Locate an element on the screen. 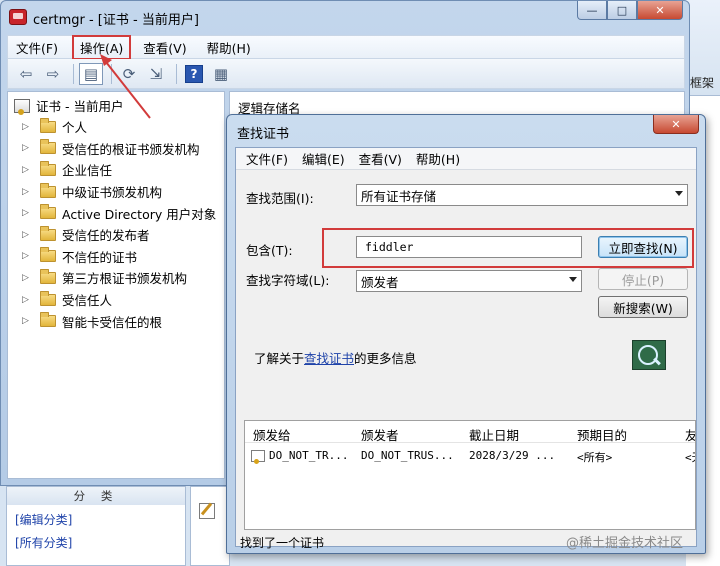 The width and height of the screenshot is (720, 566). dialog-menu-view: 查看(V) is located at coordinates (380, 158).